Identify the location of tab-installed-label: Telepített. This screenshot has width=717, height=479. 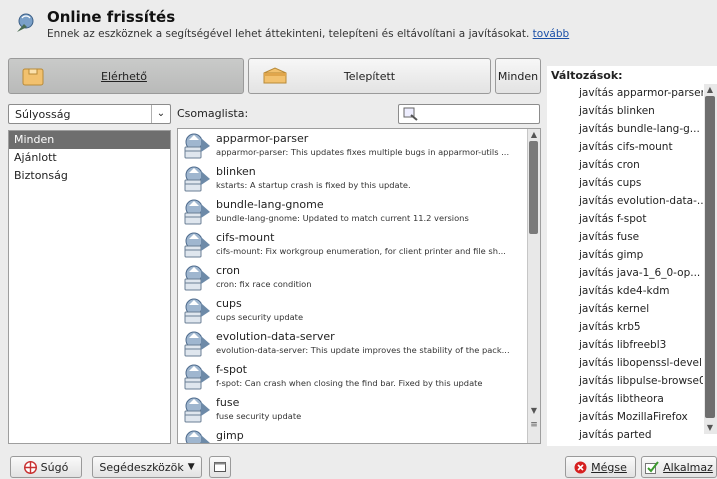
(369, 76).